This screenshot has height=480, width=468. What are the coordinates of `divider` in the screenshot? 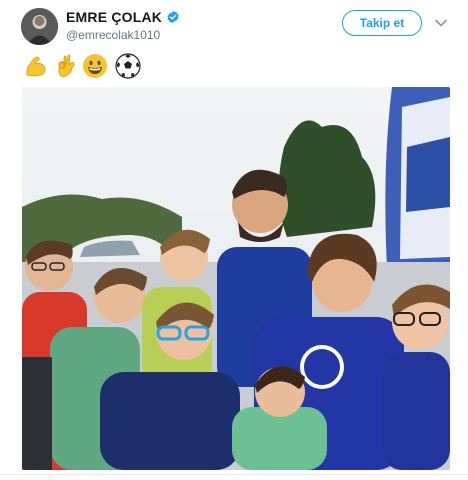 It's located at (234, 474).